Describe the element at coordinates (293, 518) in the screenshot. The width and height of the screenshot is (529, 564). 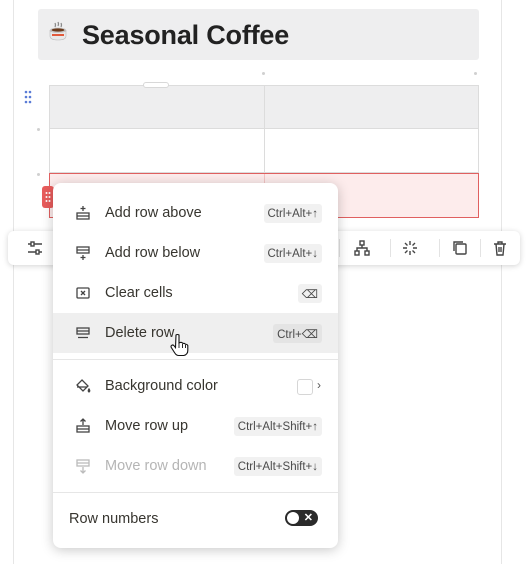
I see `toggle-knob` at that location.